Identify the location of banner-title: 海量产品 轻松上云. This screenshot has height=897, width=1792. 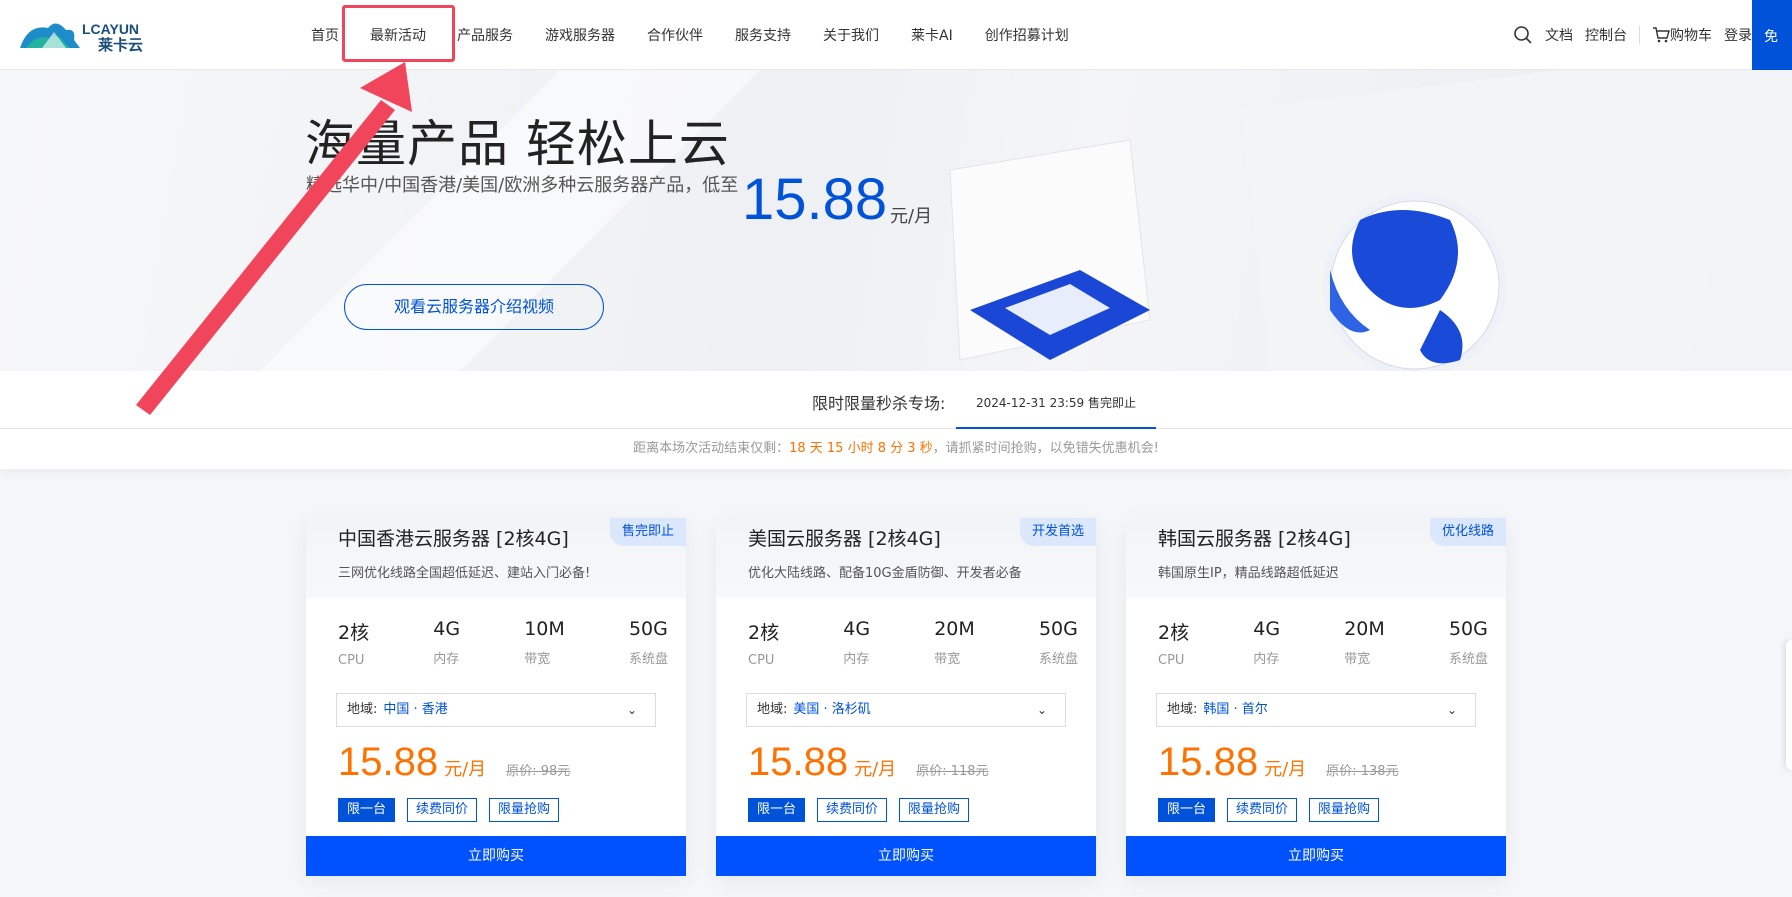
(517, 144).